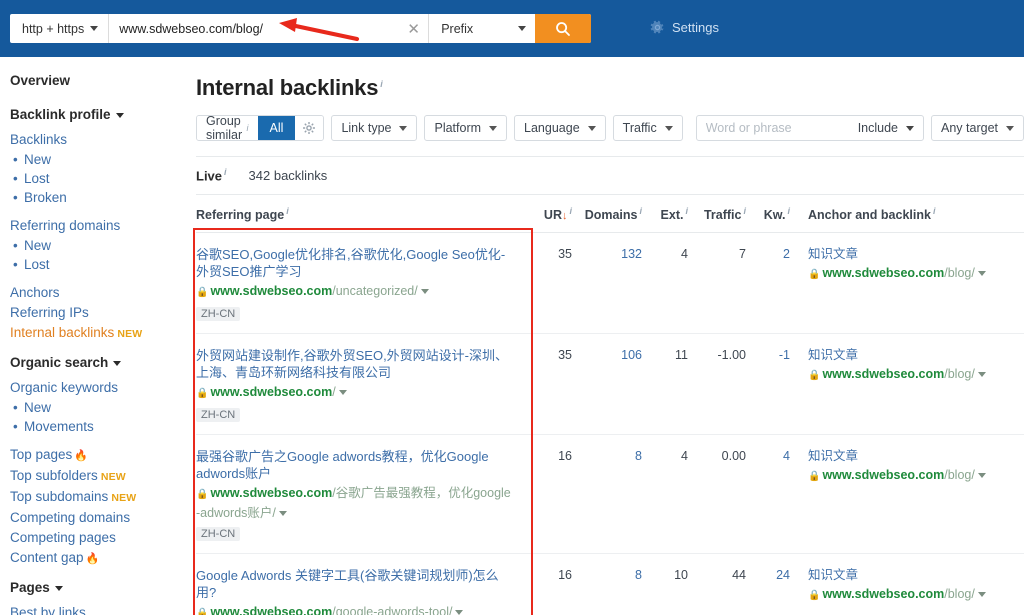 The height and width of the screenshot is (615, 1024). Describe the element at coordinates (466, 128) in the screenshot. I see `platform-dropdown: Platform` at that location.